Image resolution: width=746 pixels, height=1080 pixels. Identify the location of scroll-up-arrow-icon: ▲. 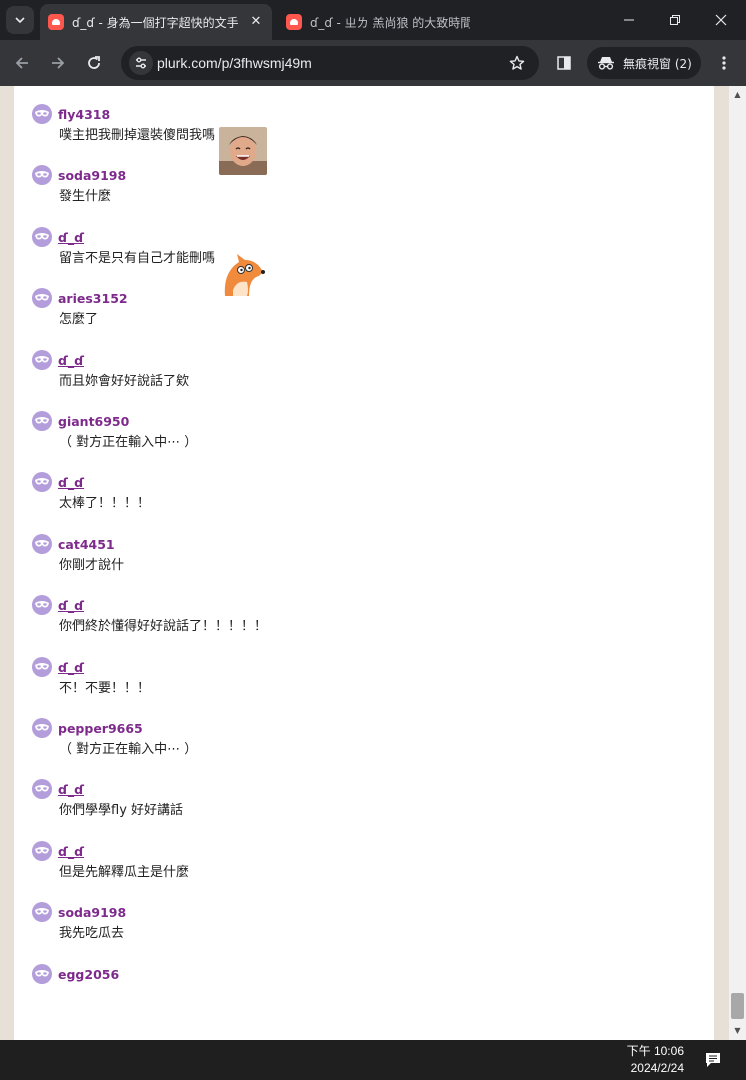
(737, 94).